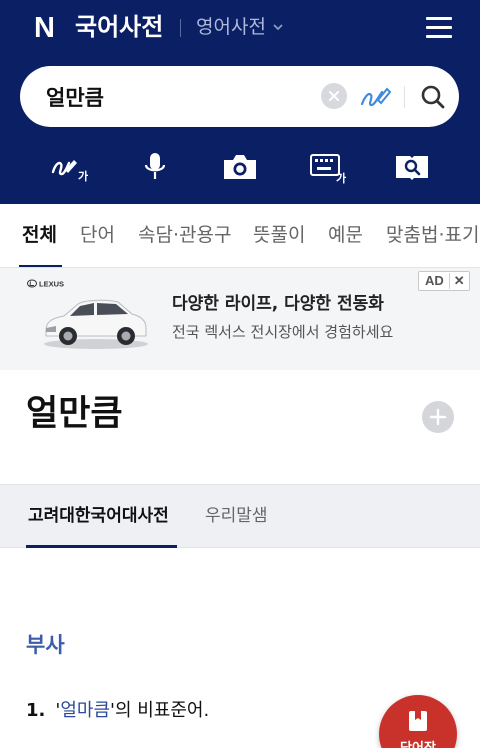 The image size is (480, 748). I want to click on tab-words: 단어, so click(97, 235).